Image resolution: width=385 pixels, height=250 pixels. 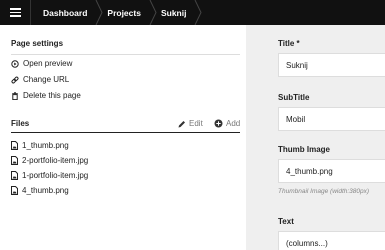 I want to click on file-item: 1_thumb.png, so click(x=40, y=145).